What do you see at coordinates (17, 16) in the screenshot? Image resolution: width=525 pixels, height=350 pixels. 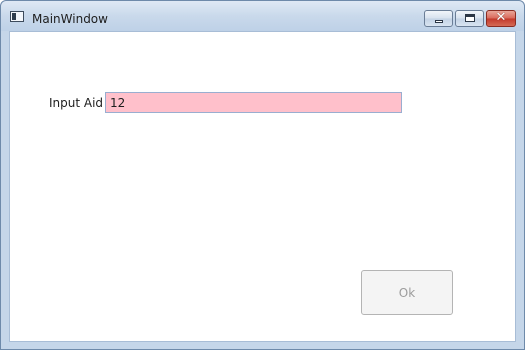 I see `app-window-icon` at bounding box center [17, 16].